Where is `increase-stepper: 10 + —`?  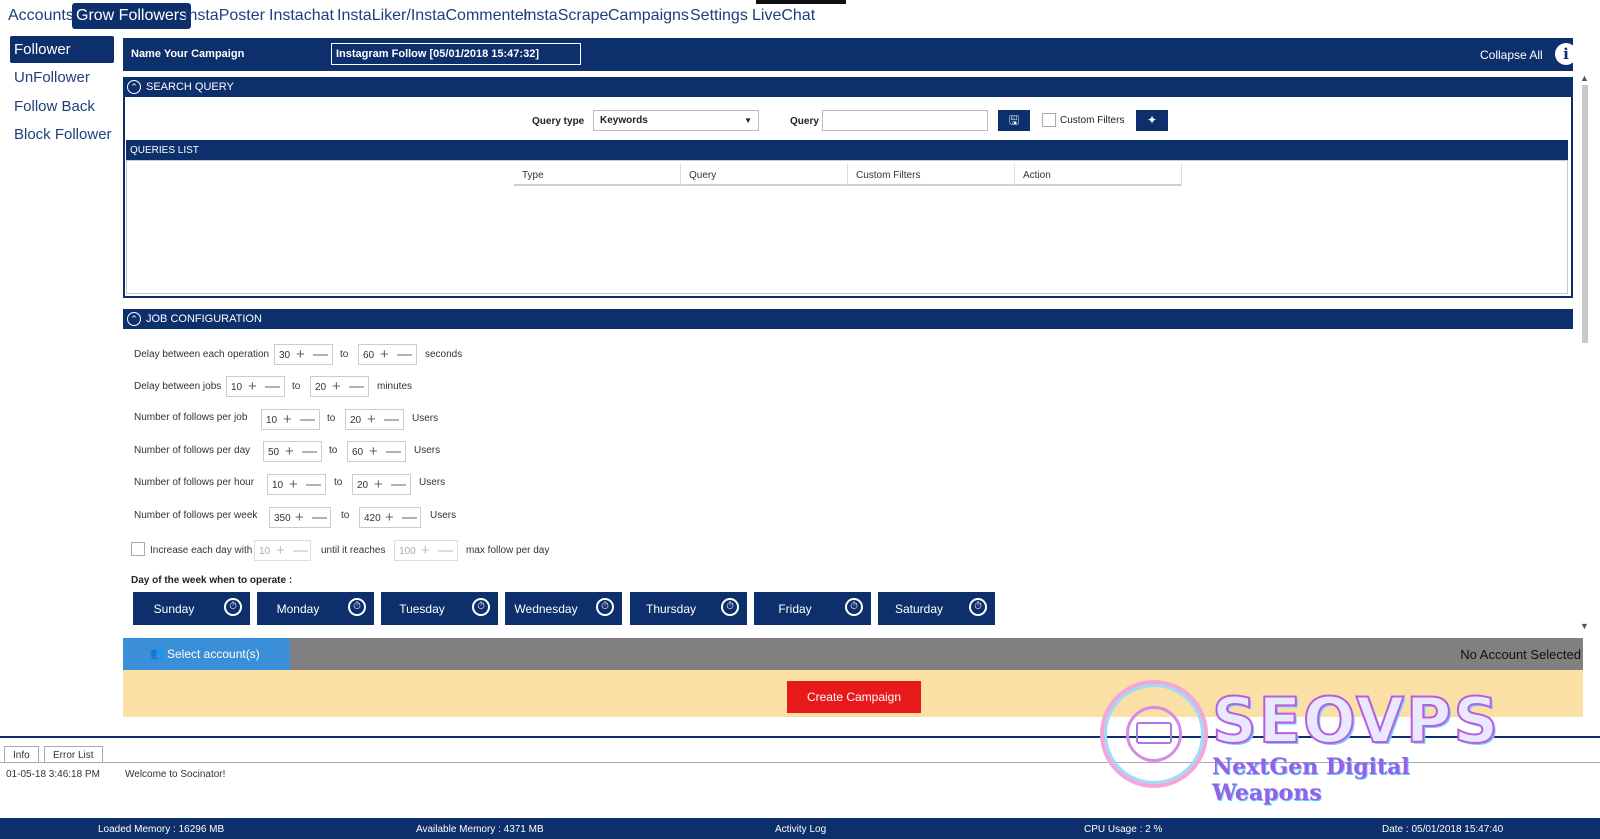
increase-stepper: 10 + — is located at coordinates (282, 550).